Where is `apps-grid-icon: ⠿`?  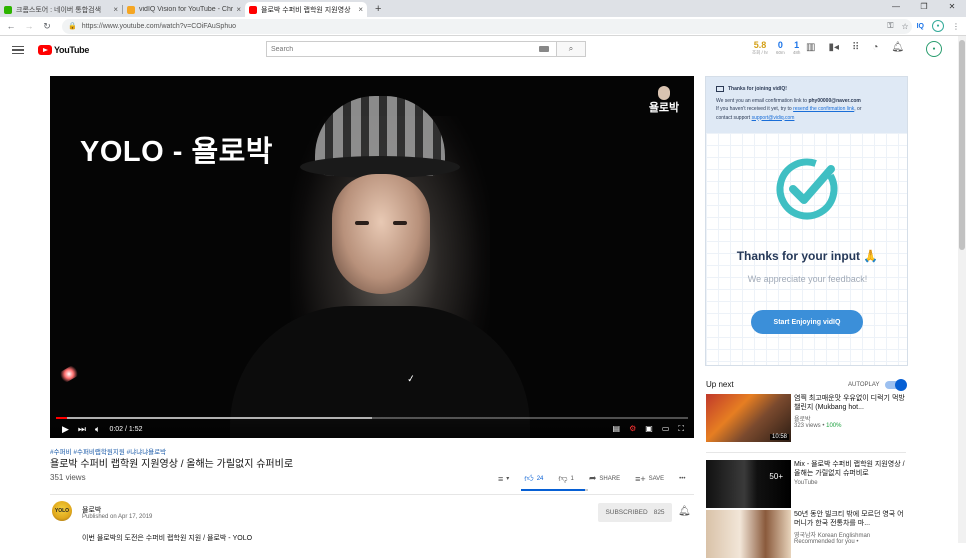 apps-grid-icon: ⠿ is located at coordinates (855, 47).